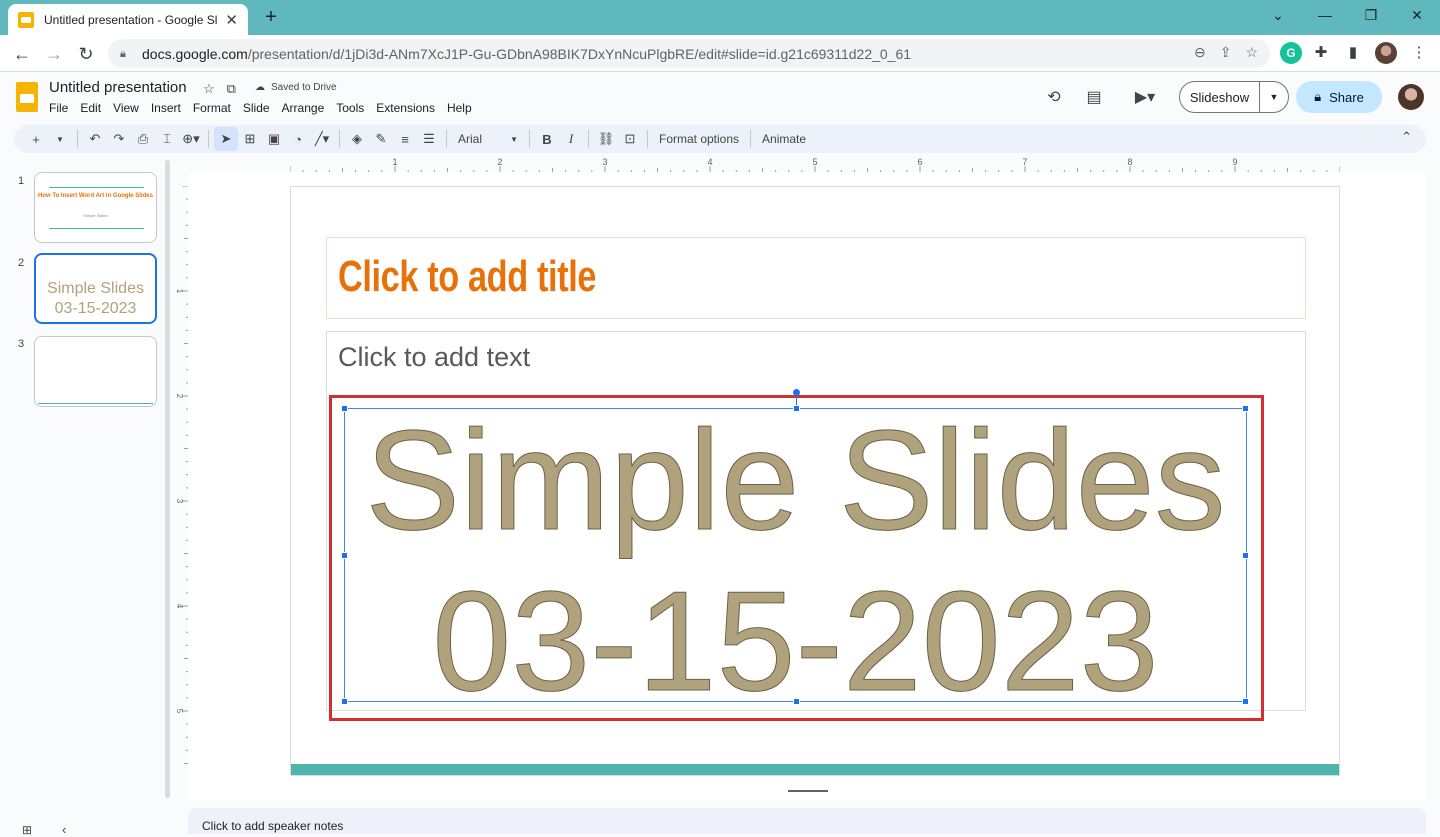 The image size is (1440, 837). I want to click on zoom-icon: ⊖, so click(1200, 52).